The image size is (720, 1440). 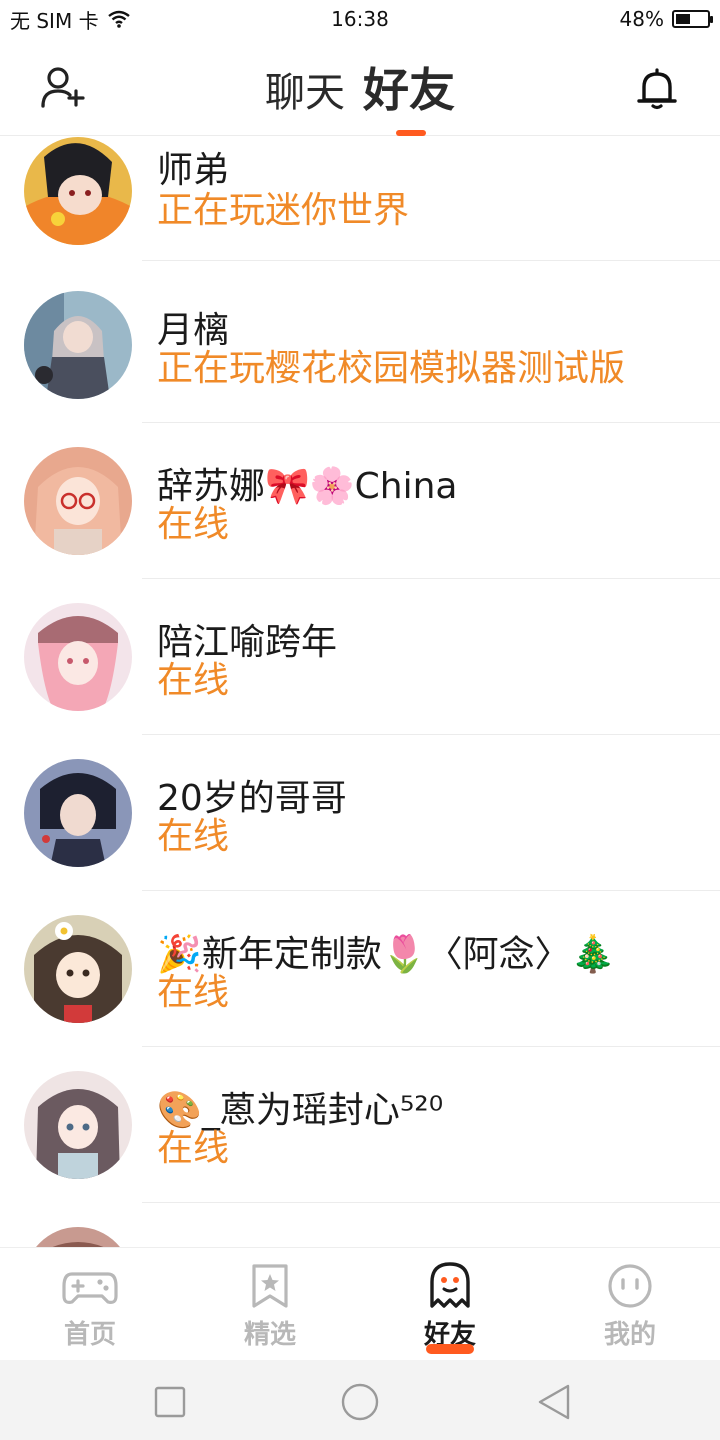 I want to click on status-time: 16:38, so click(x=360, y=19).